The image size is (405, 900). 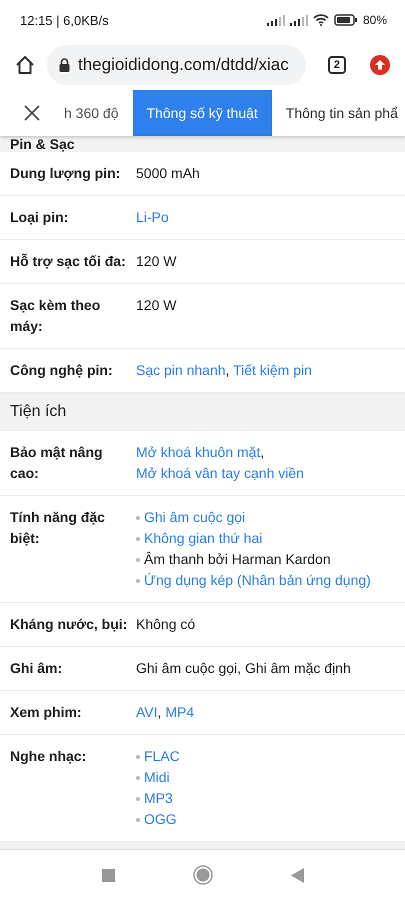 I want to click on spec-link: Li-Po, so click(x=152, y=217).